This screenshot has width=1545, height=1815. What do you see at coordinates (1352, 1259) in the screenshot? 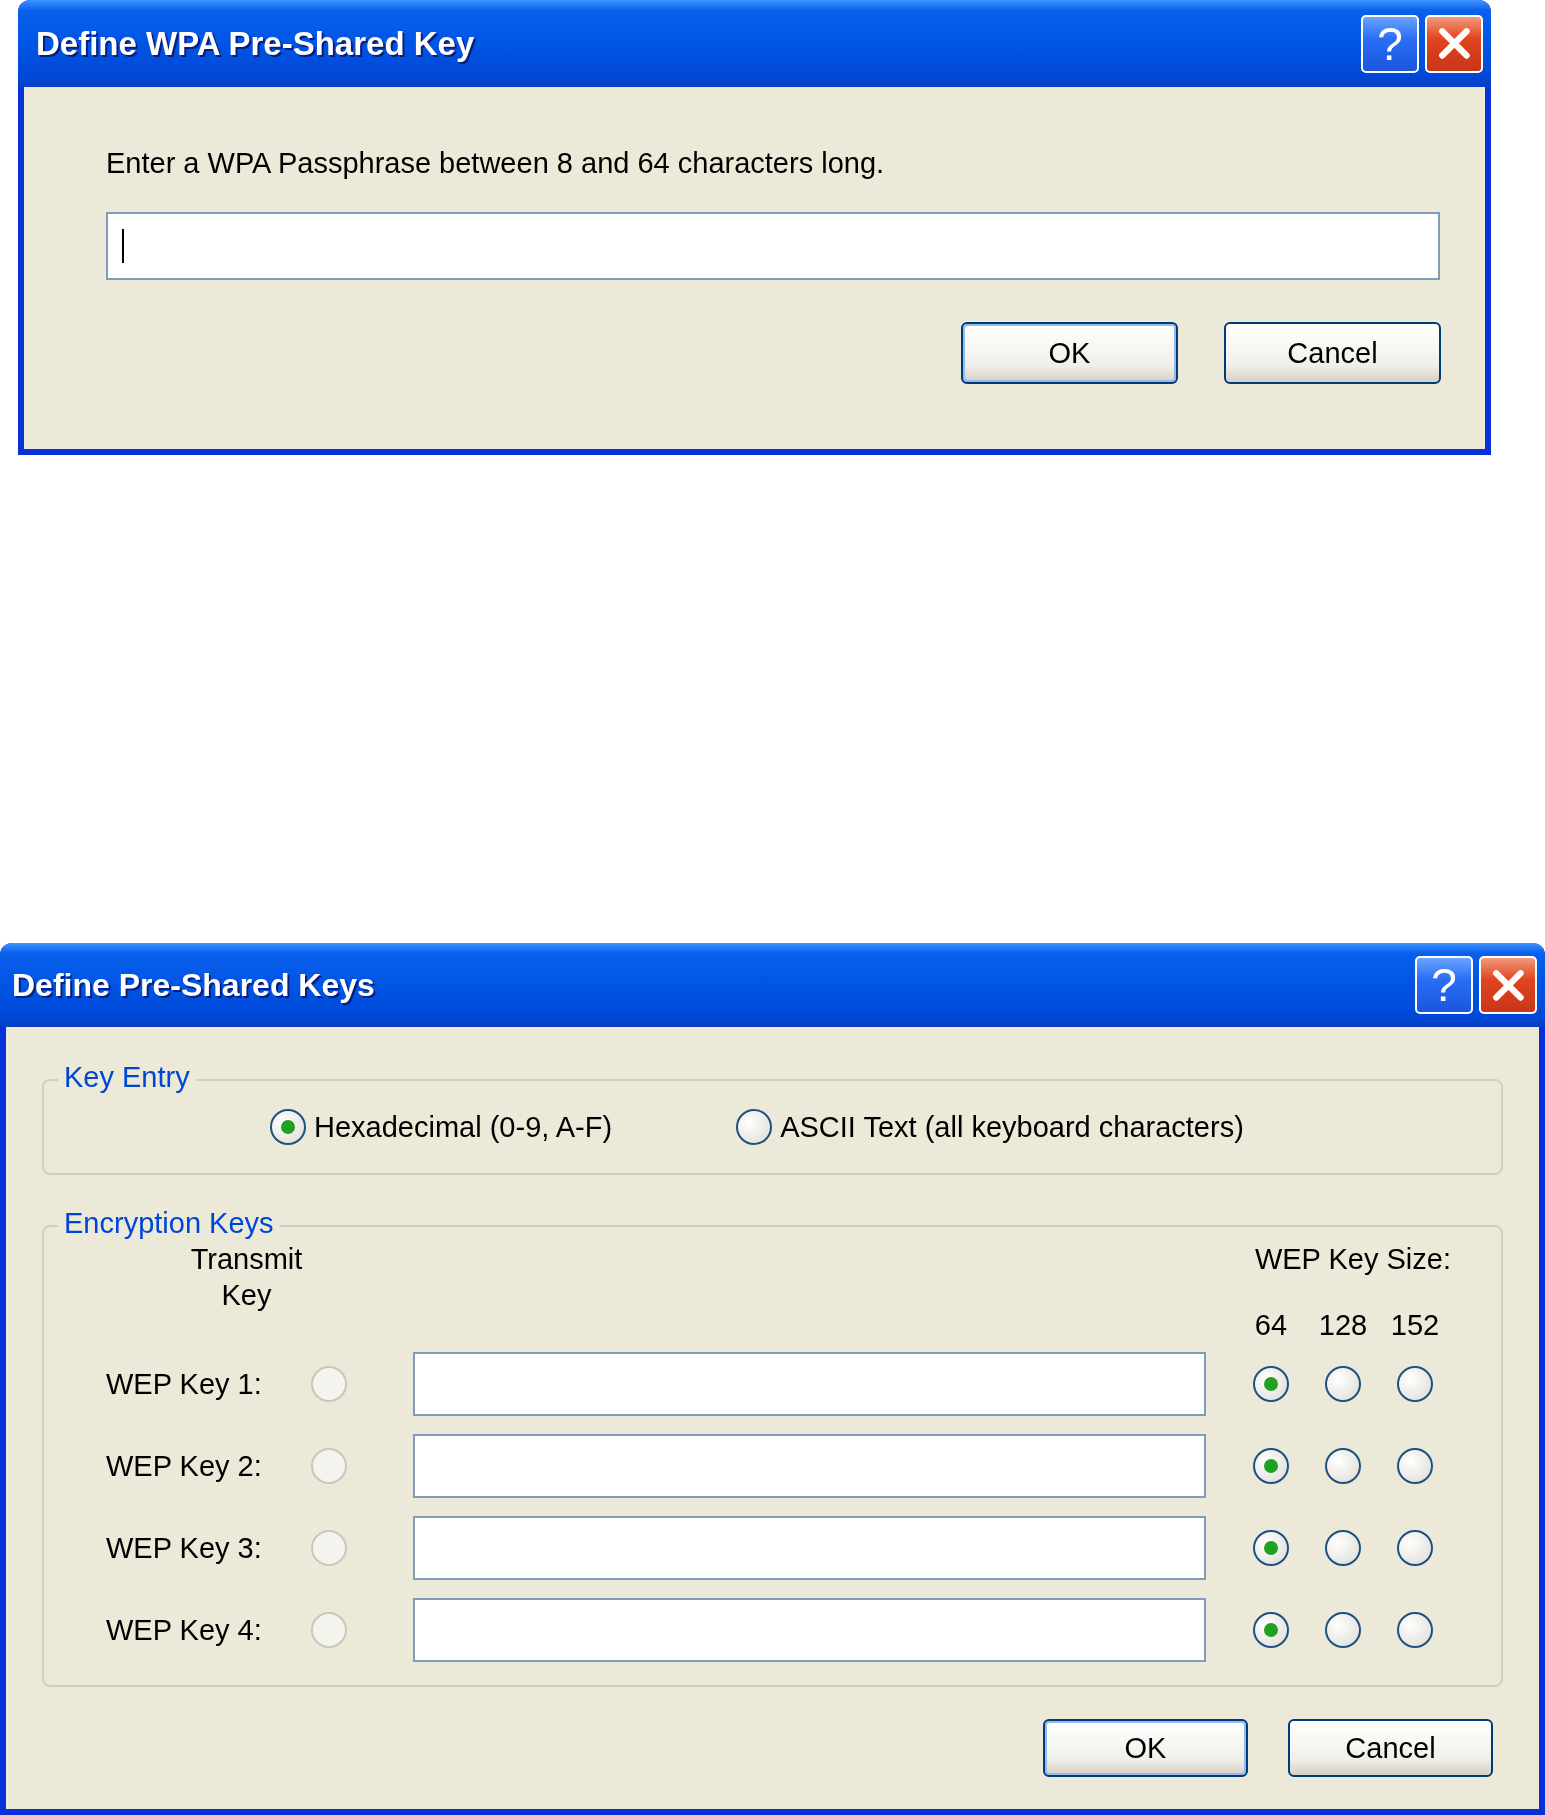
I see `column-header: WEP Key Size:` at bounding box center [1352, 1259].